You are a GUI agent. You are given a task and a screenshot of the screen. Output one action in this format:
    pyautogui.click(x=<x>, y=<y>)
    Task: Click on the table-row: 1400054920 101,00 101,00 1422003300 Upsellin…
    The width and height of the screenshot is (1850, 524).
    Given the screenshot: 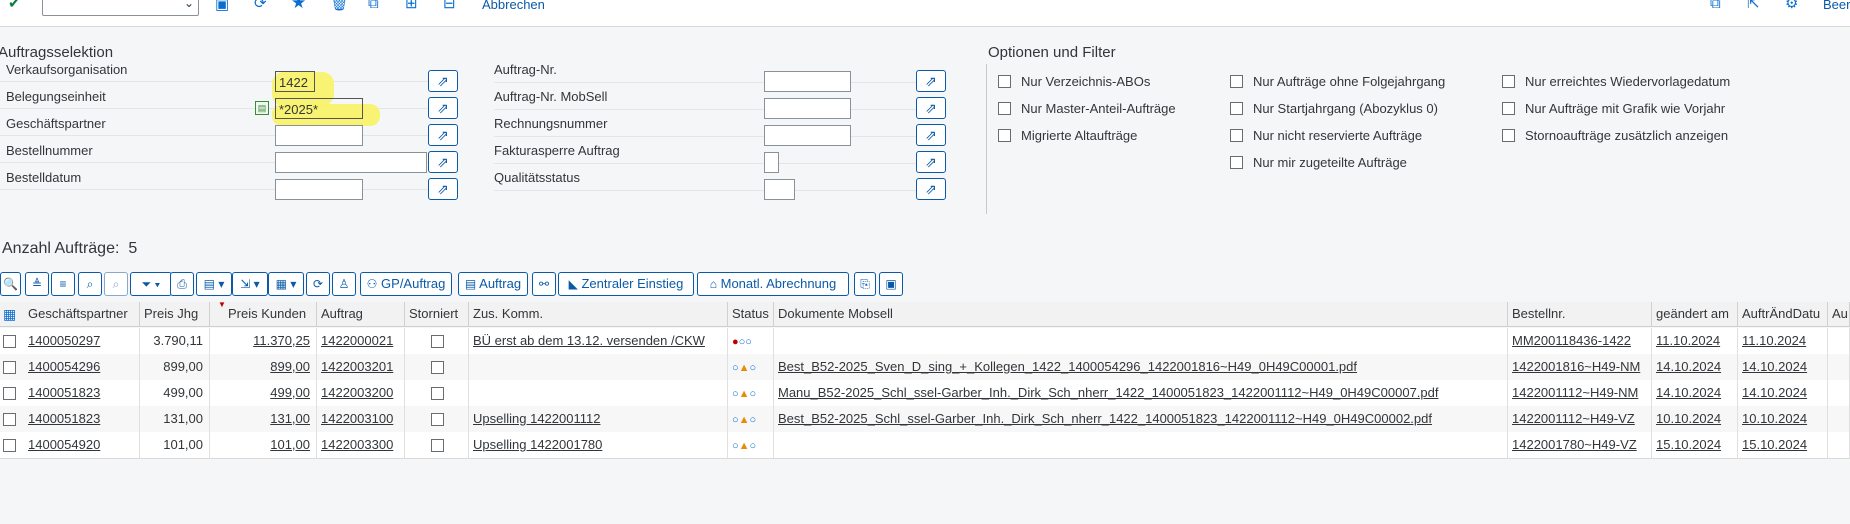 What is the action you would take?
    pyautogui.click(x=925, y=445)
    